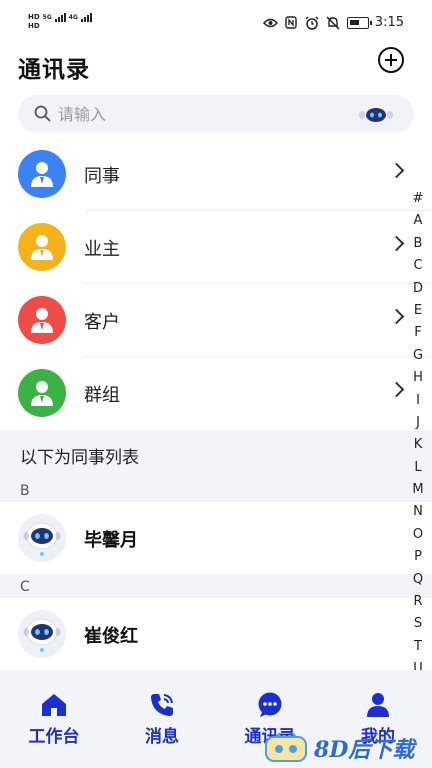 This screenshot has height=768, width=432. Describe the element at coordinates (162, 737) in the screenshot. I see `tab-label: 消息` at that location.